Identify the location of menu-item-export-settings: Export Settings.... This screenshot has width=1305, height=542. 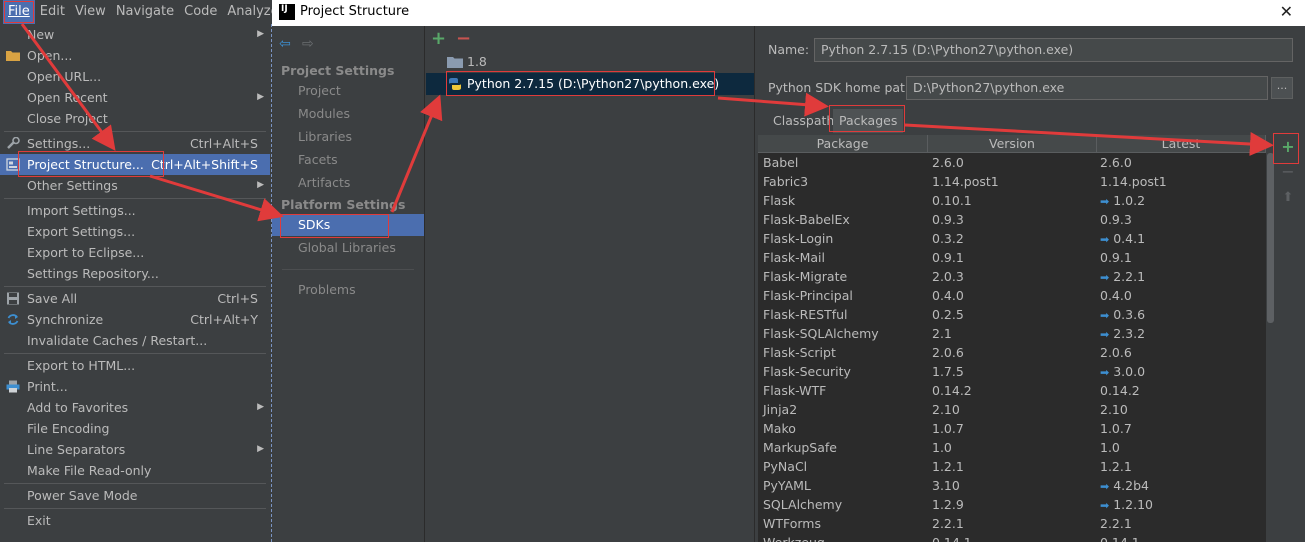
(135, 231).